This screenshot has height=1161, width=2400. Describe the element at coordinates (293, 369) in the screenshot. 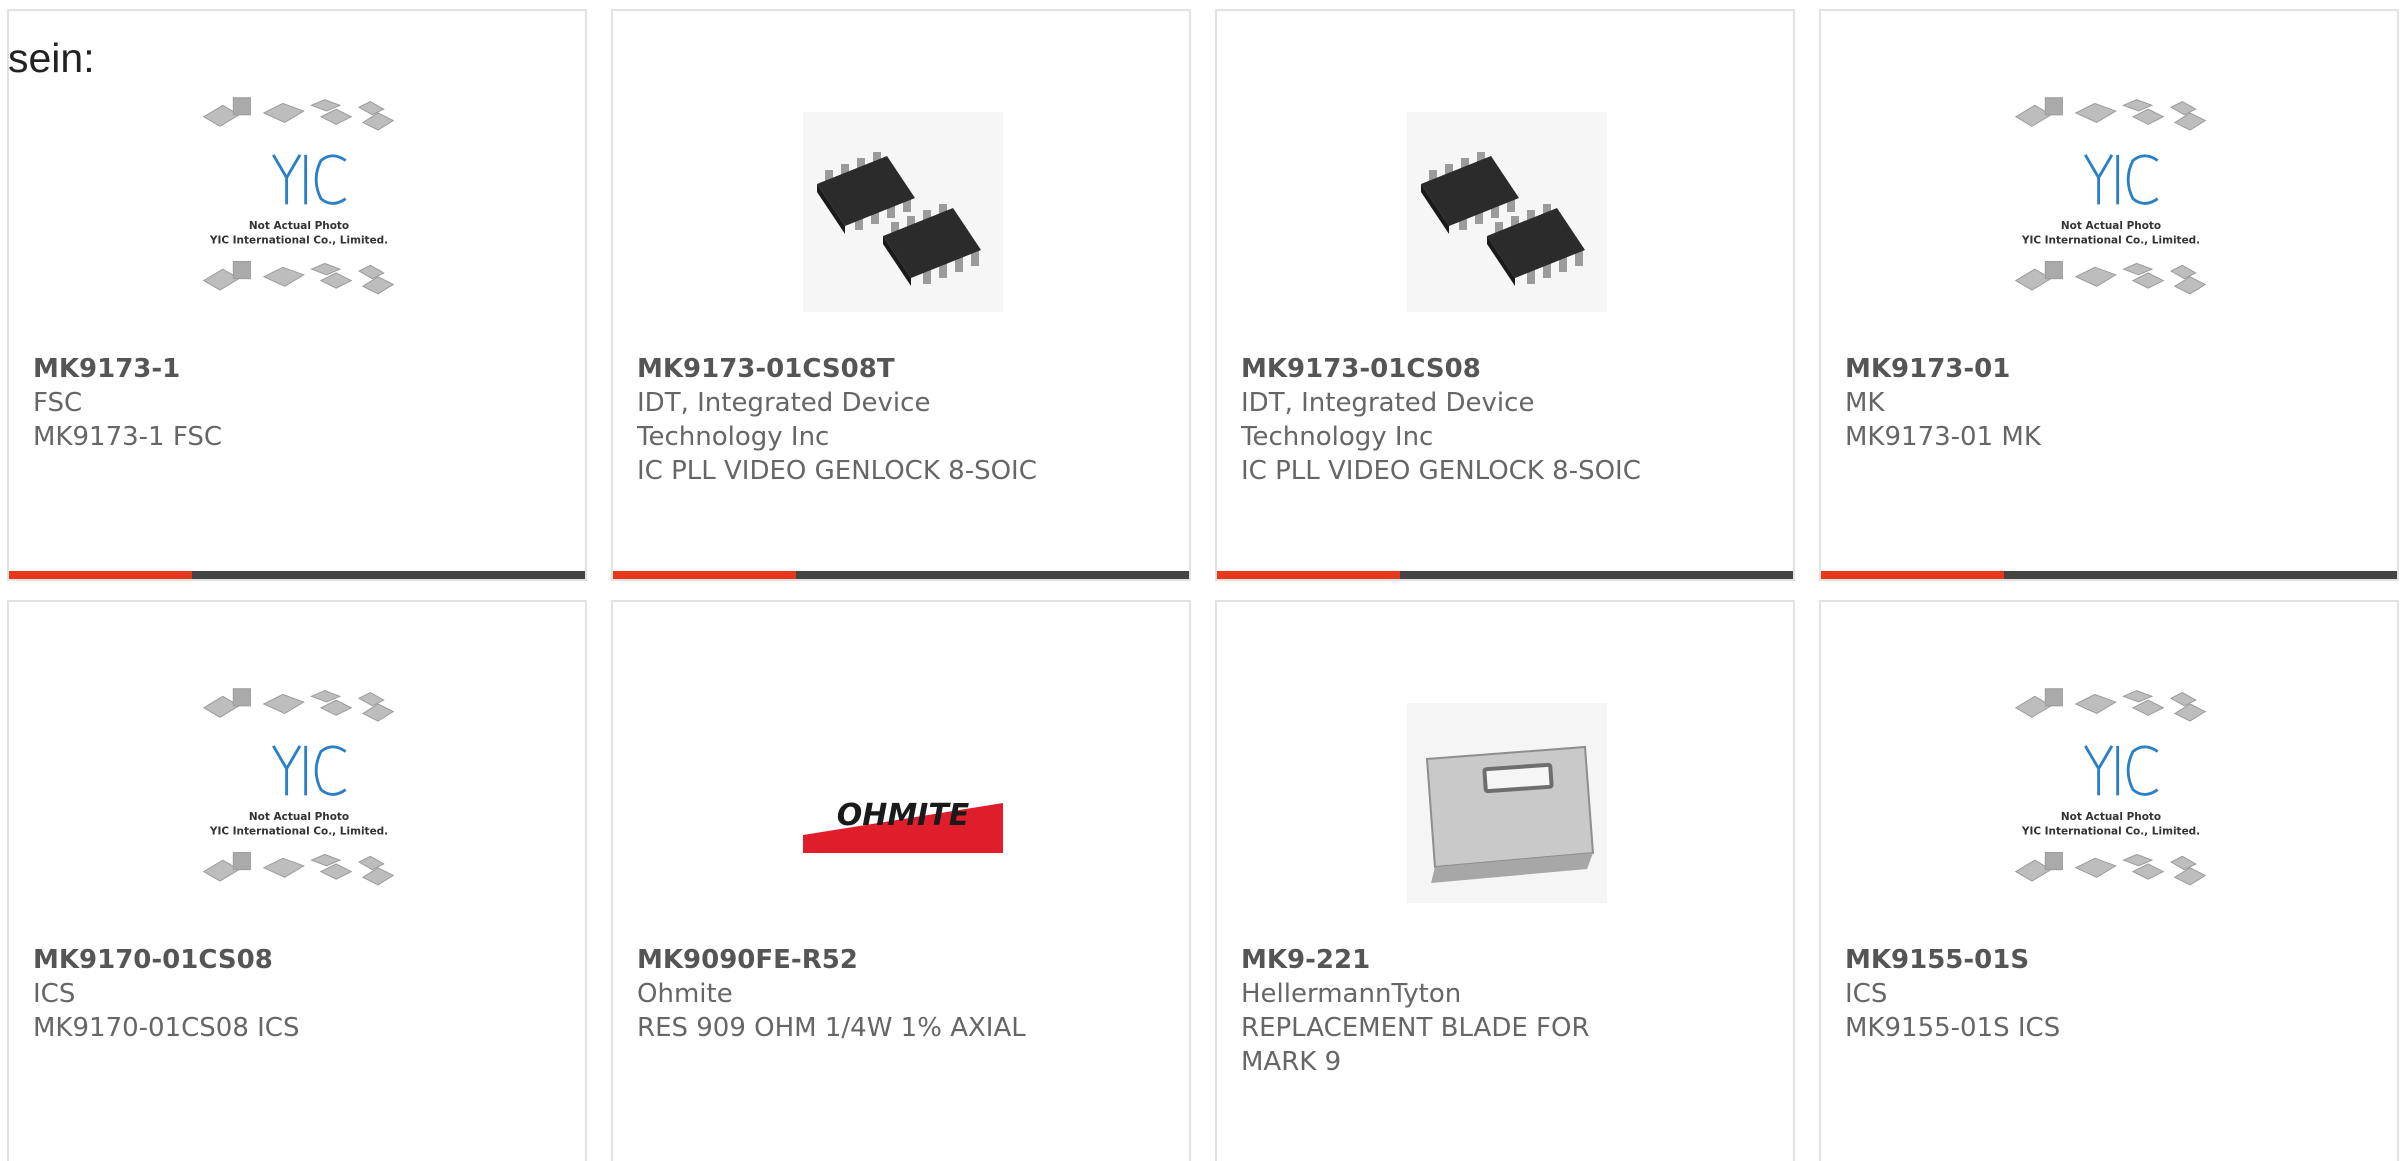

I see `part-number-link: MK9173-1` at that location.